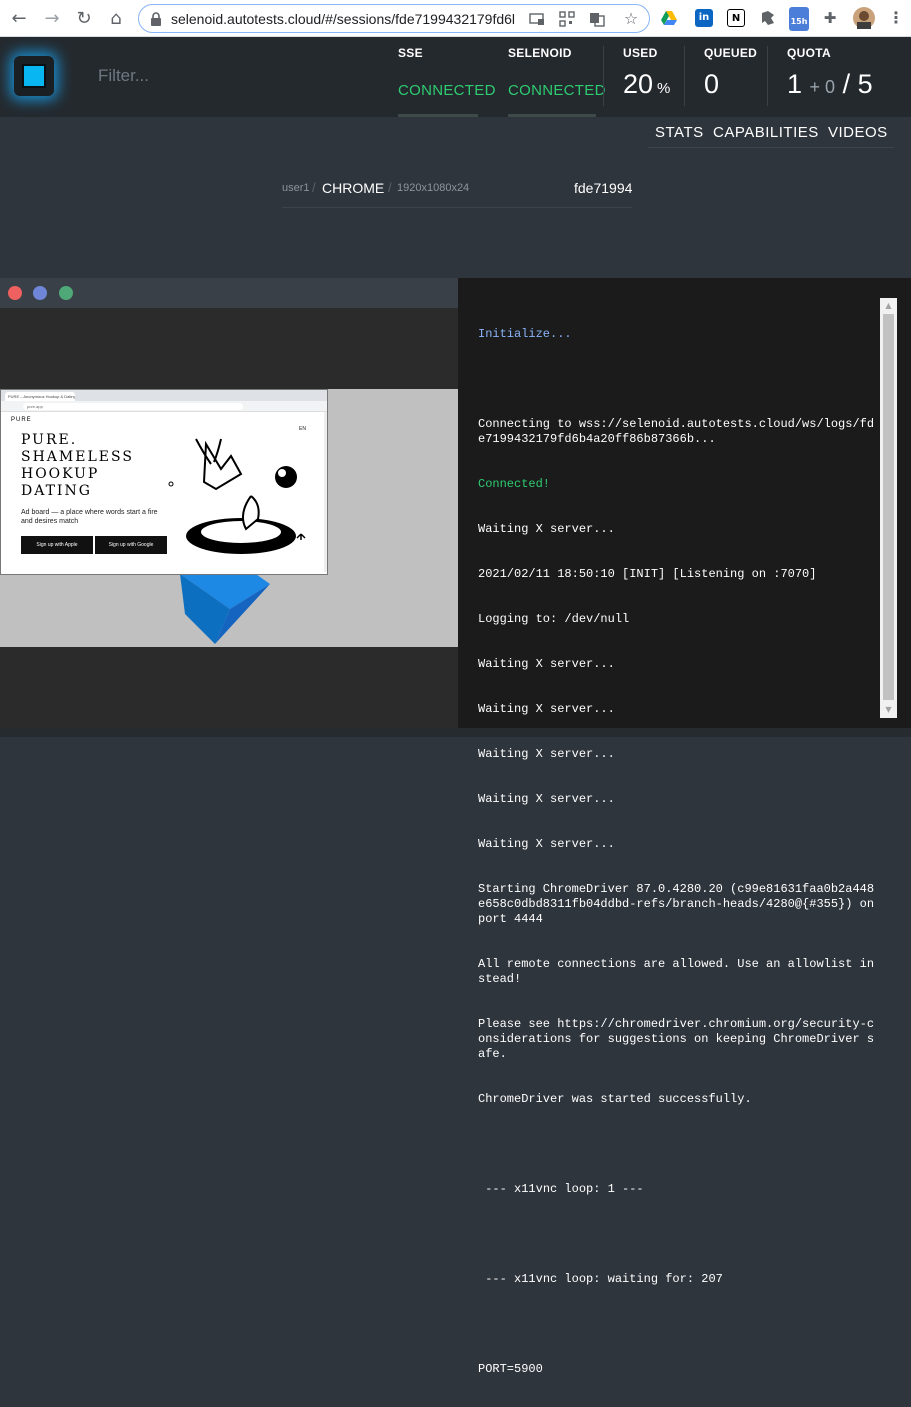 The width and height of the screenshot is (911, 1407). I want to click on tab-capabilities: CAPABILITIES, so click(766, 132).